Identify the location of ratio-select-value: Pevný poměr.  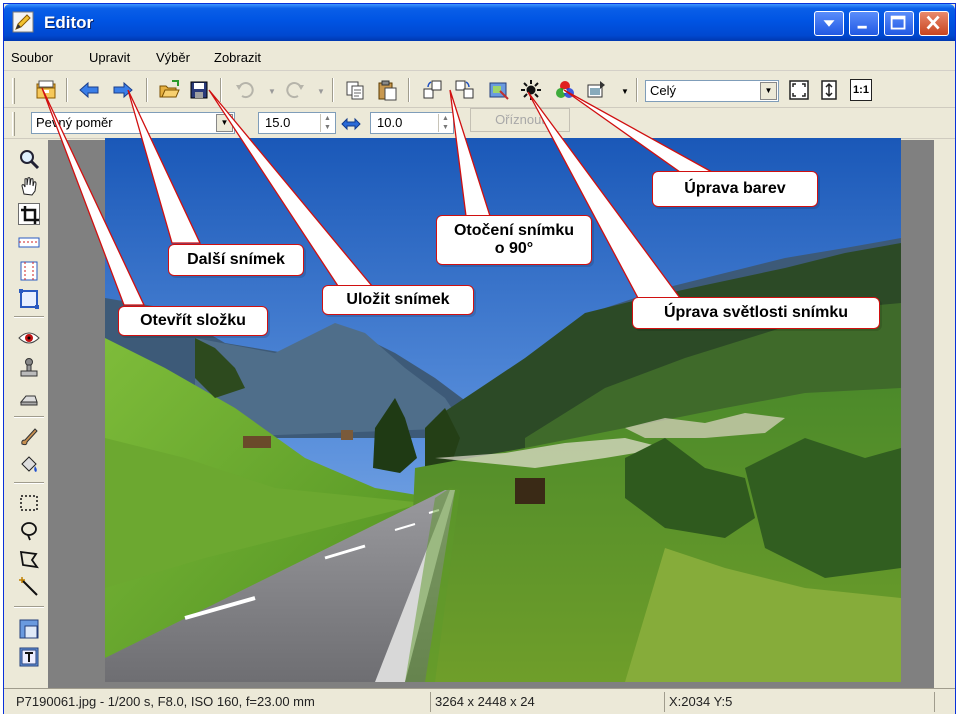
(74, 122).